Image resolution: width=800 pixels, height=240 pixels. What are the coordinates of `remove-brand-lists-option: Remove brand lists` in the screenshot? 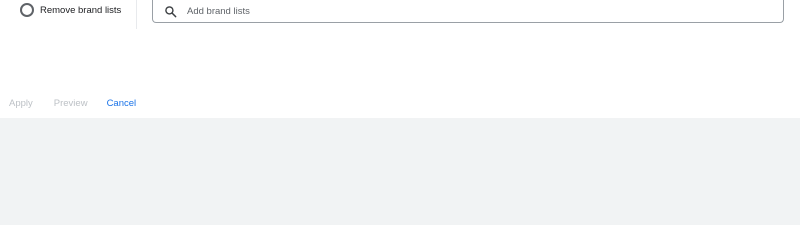 It's located at (70, 10).